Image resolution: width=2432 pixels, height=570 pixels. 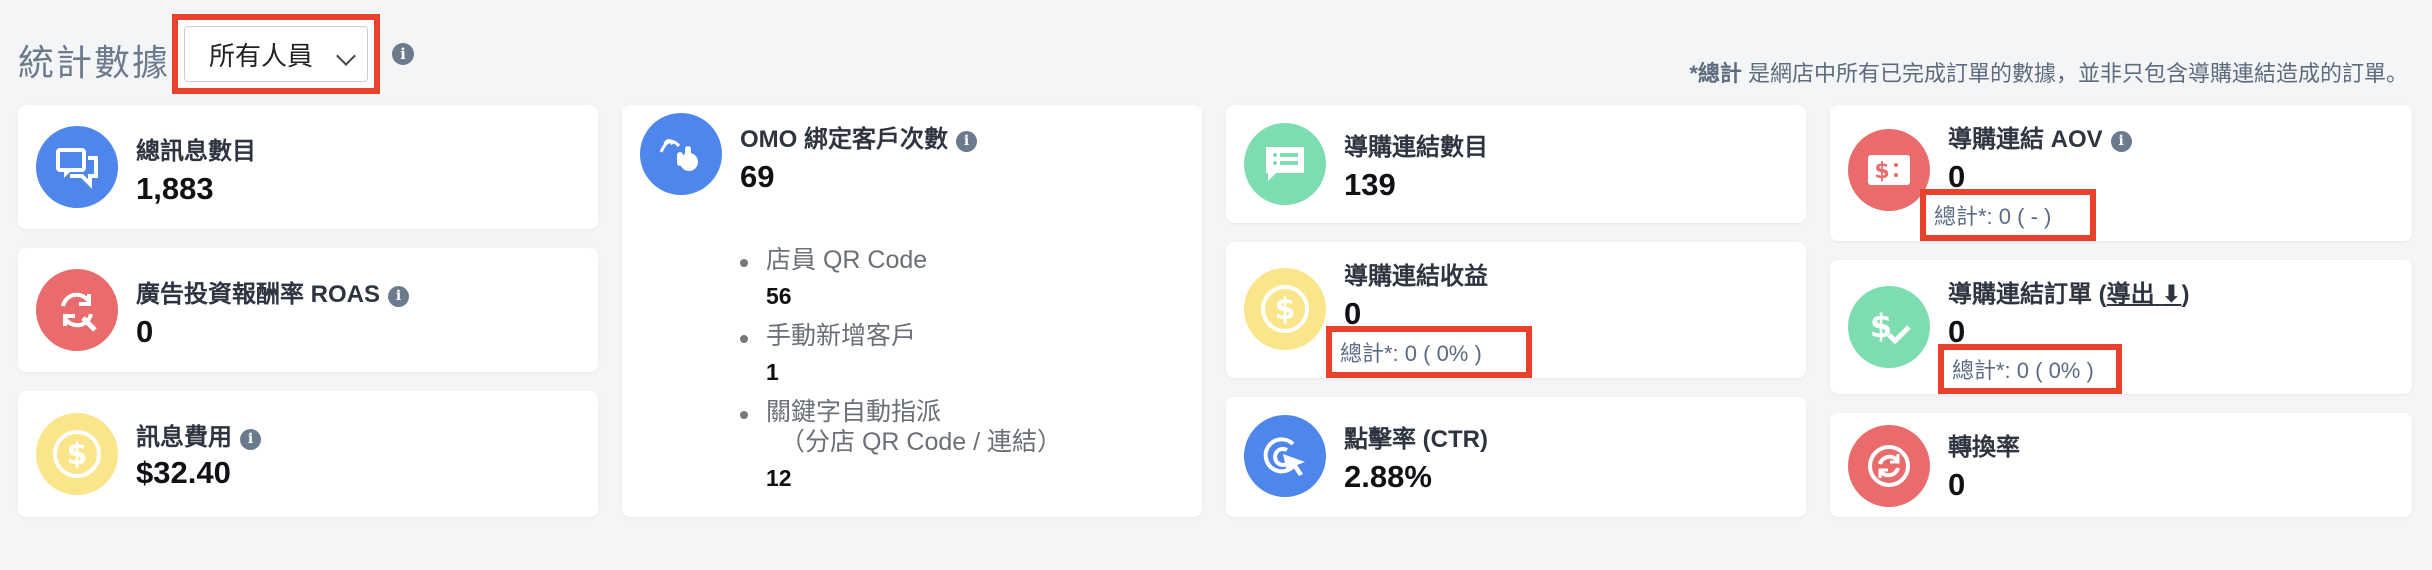 I want to click on list-item-value: 56, so click(x=779, y=296).